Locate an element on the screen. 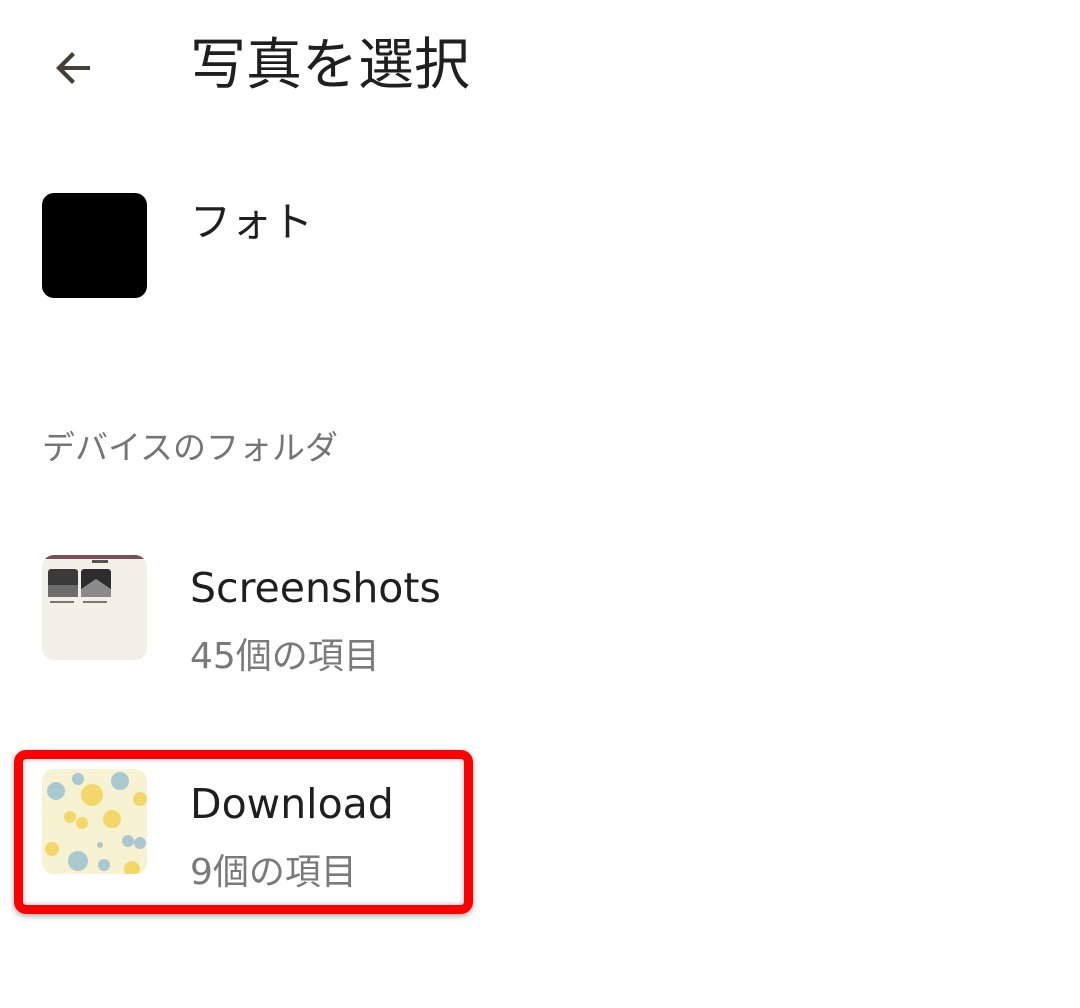 The height and width of the screenshot is (1008, 1080). arrow-back-icon is located at coordinates (73, 68).